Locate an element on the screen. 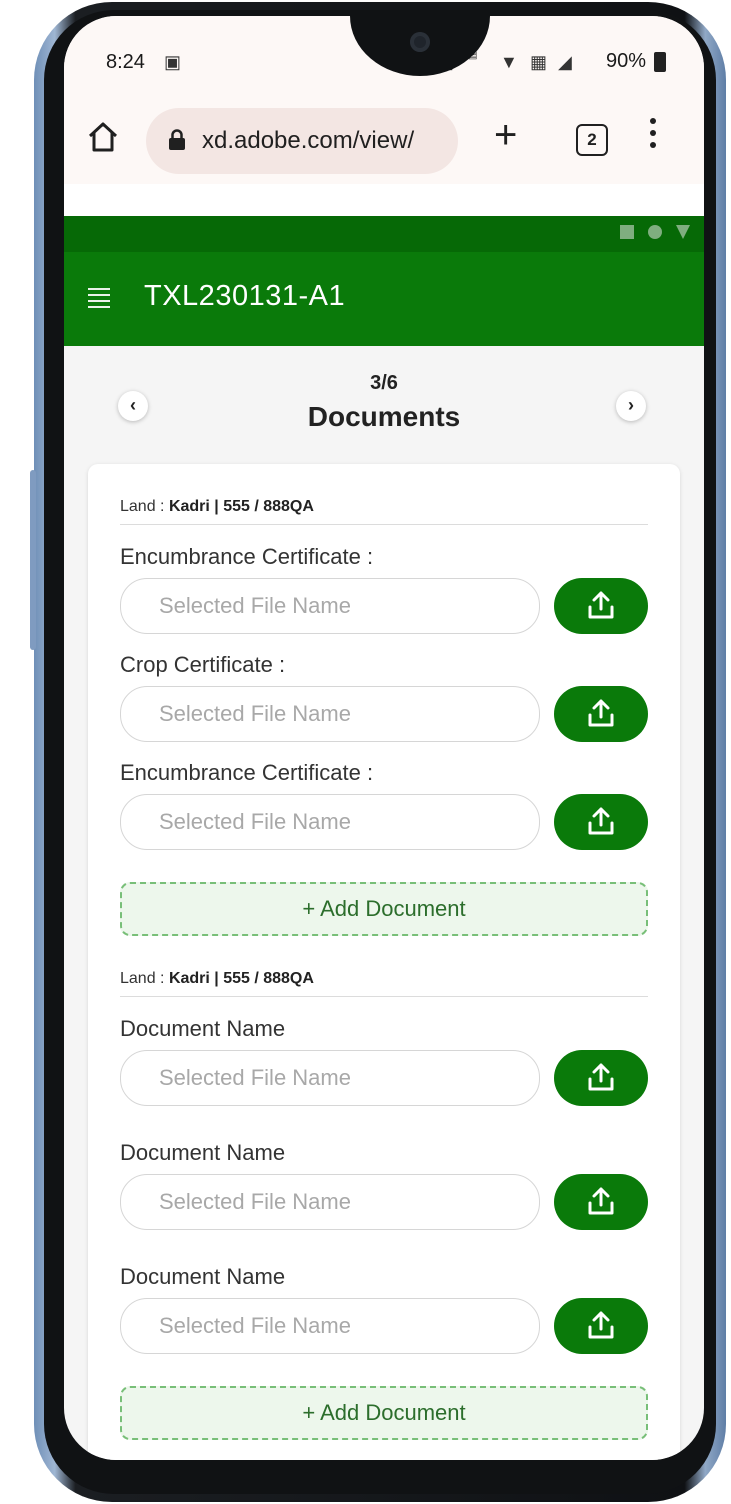 Image resolution: width=731 pixels, height=1504 pixels. circle-icon is located at coordinates (655, 232).